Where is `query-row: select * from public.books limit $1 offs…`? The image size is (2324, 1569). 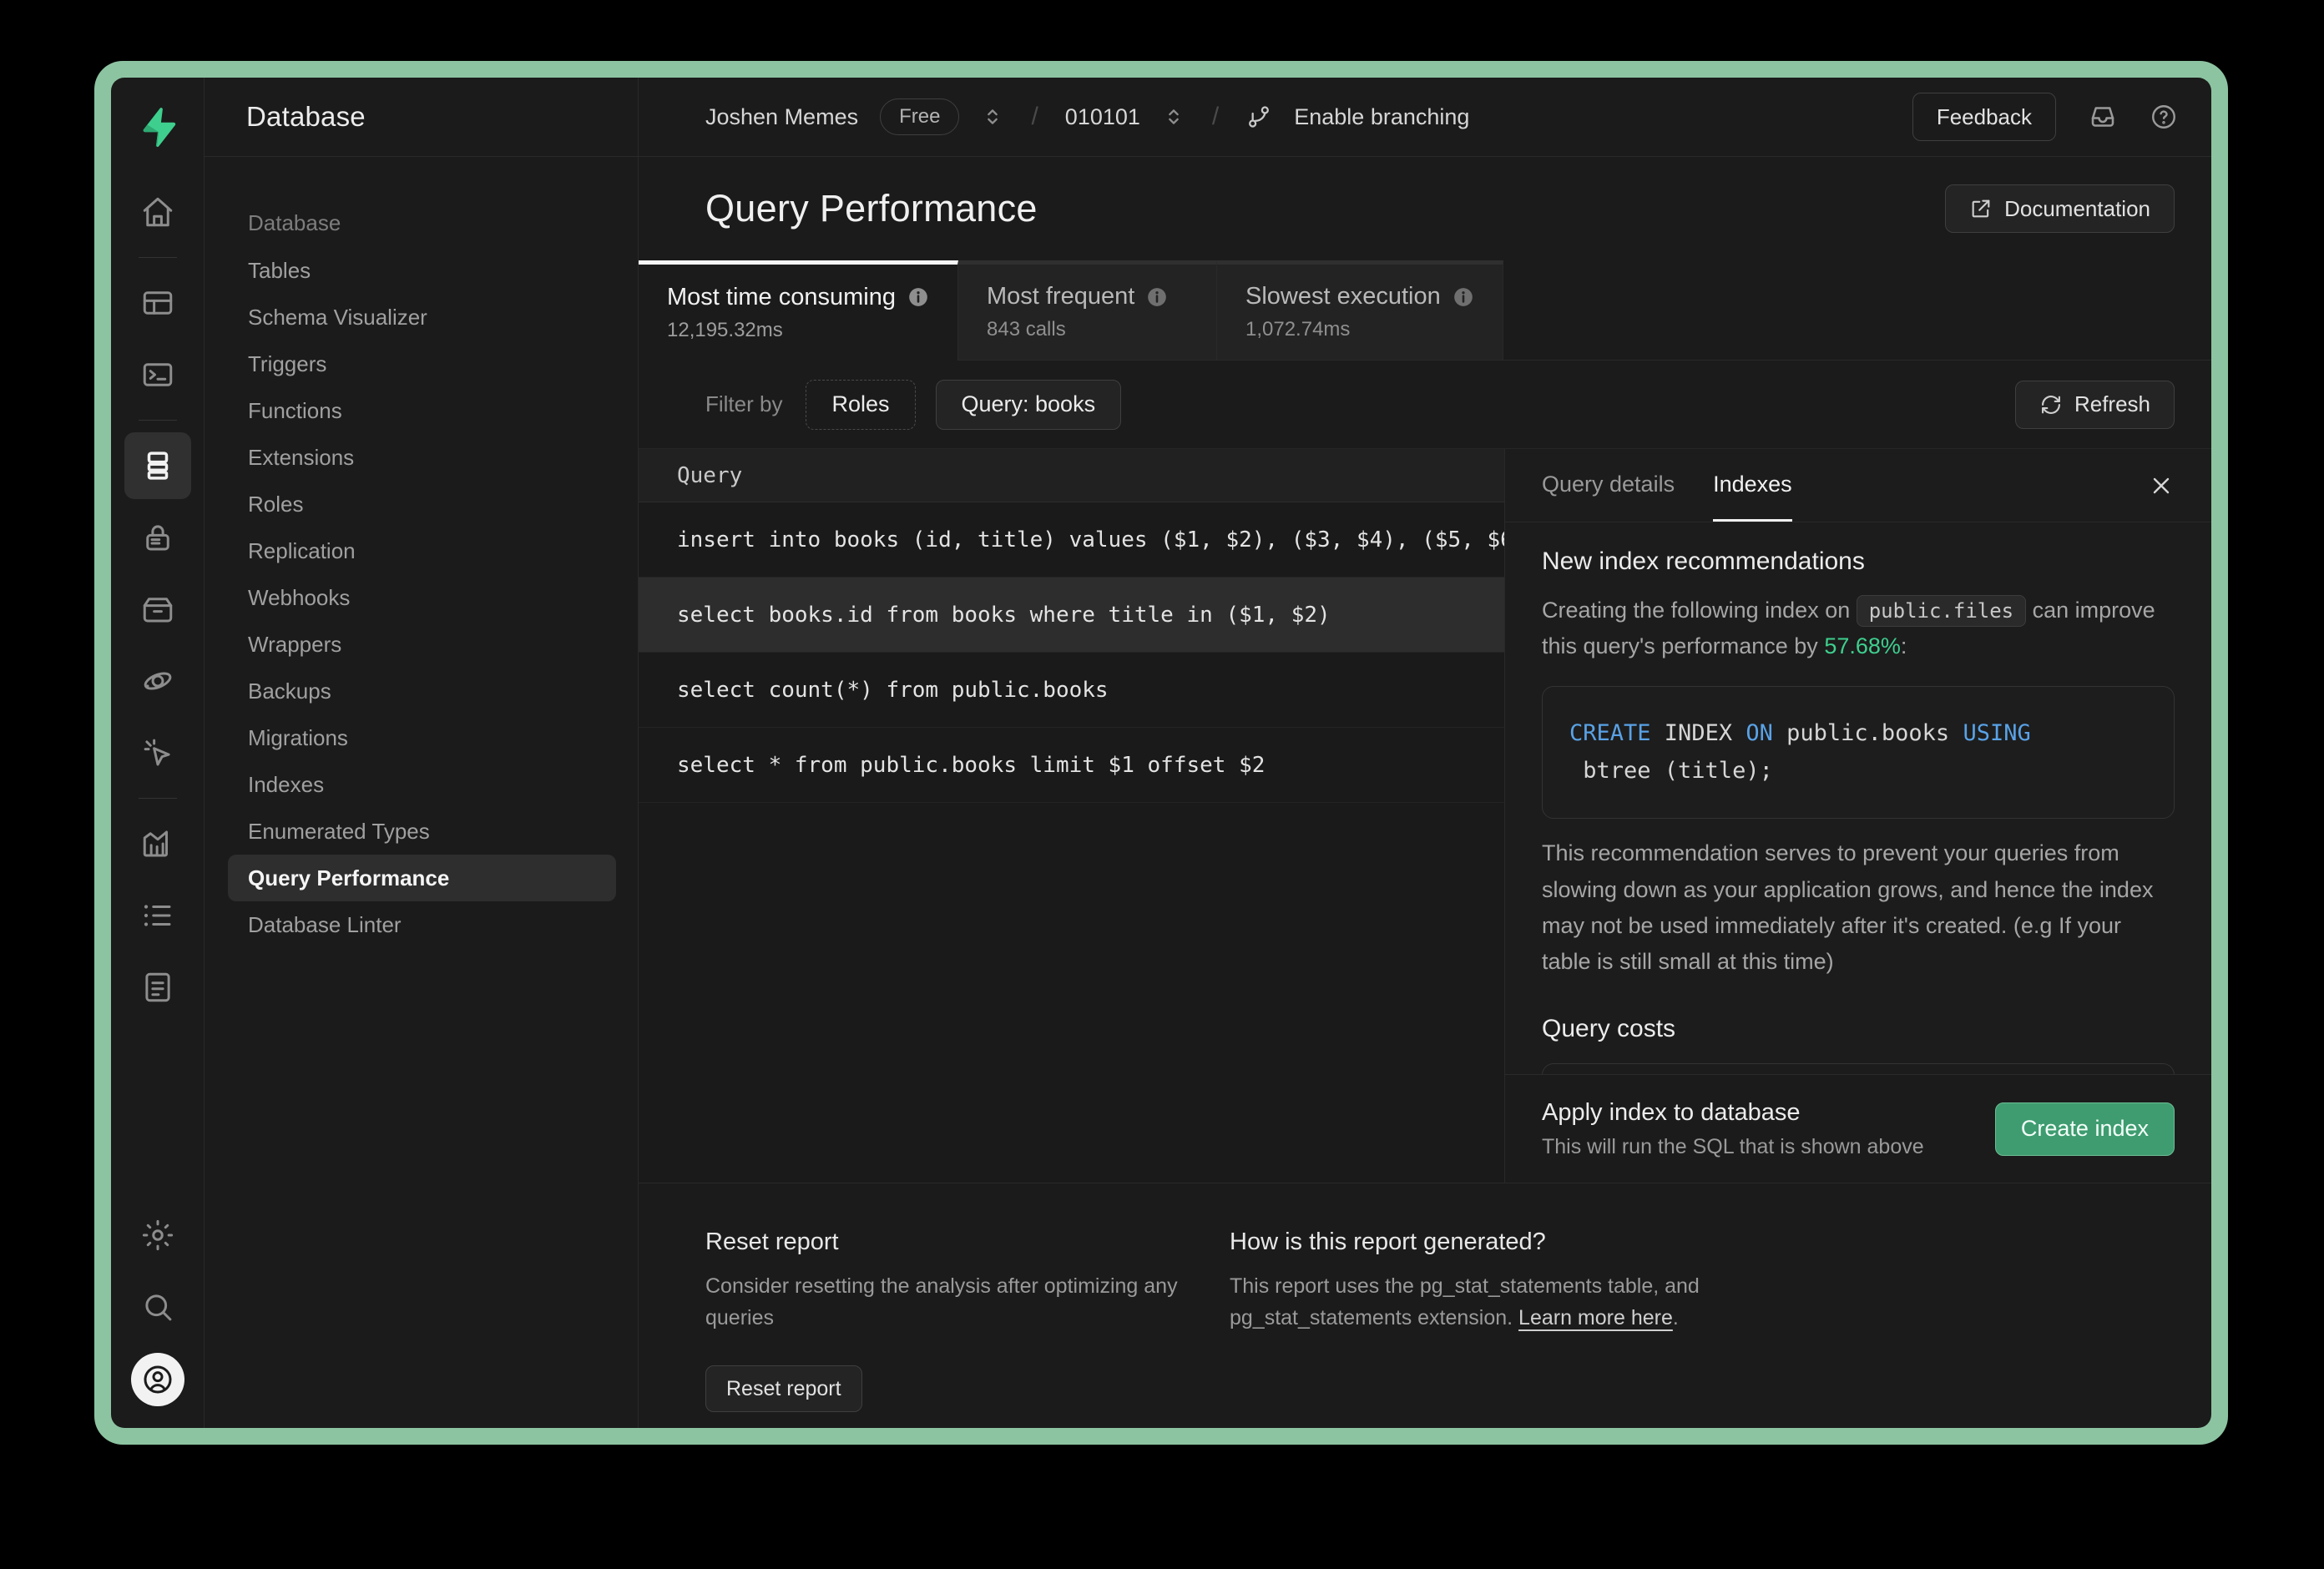
query-row: select * from public.books limit $1 offs… is located at coordinates (1071, 765).